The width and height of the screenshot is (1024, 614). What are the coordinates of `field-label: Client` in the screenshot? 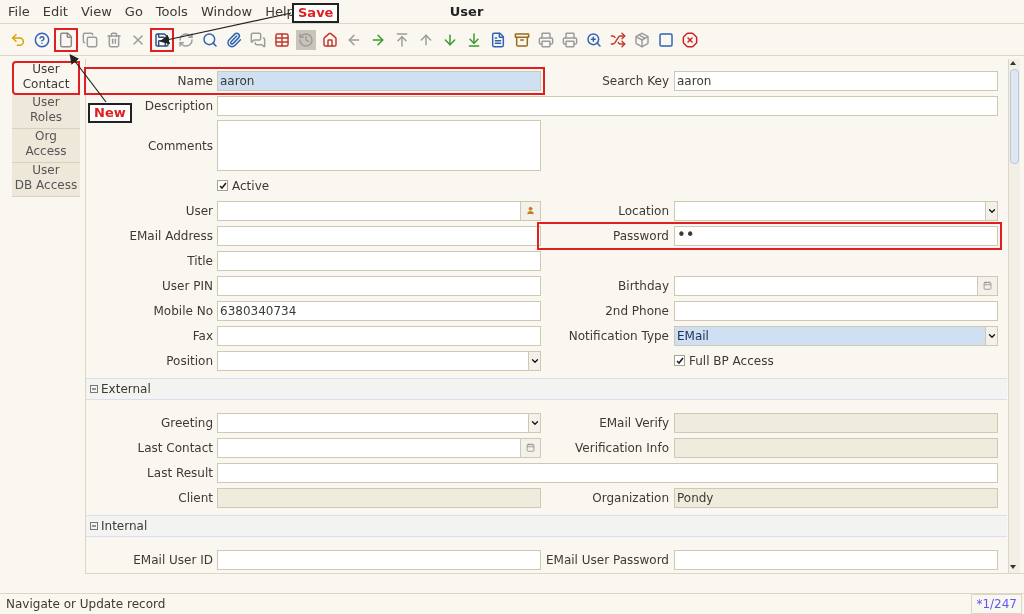 It's located at (195, 497).